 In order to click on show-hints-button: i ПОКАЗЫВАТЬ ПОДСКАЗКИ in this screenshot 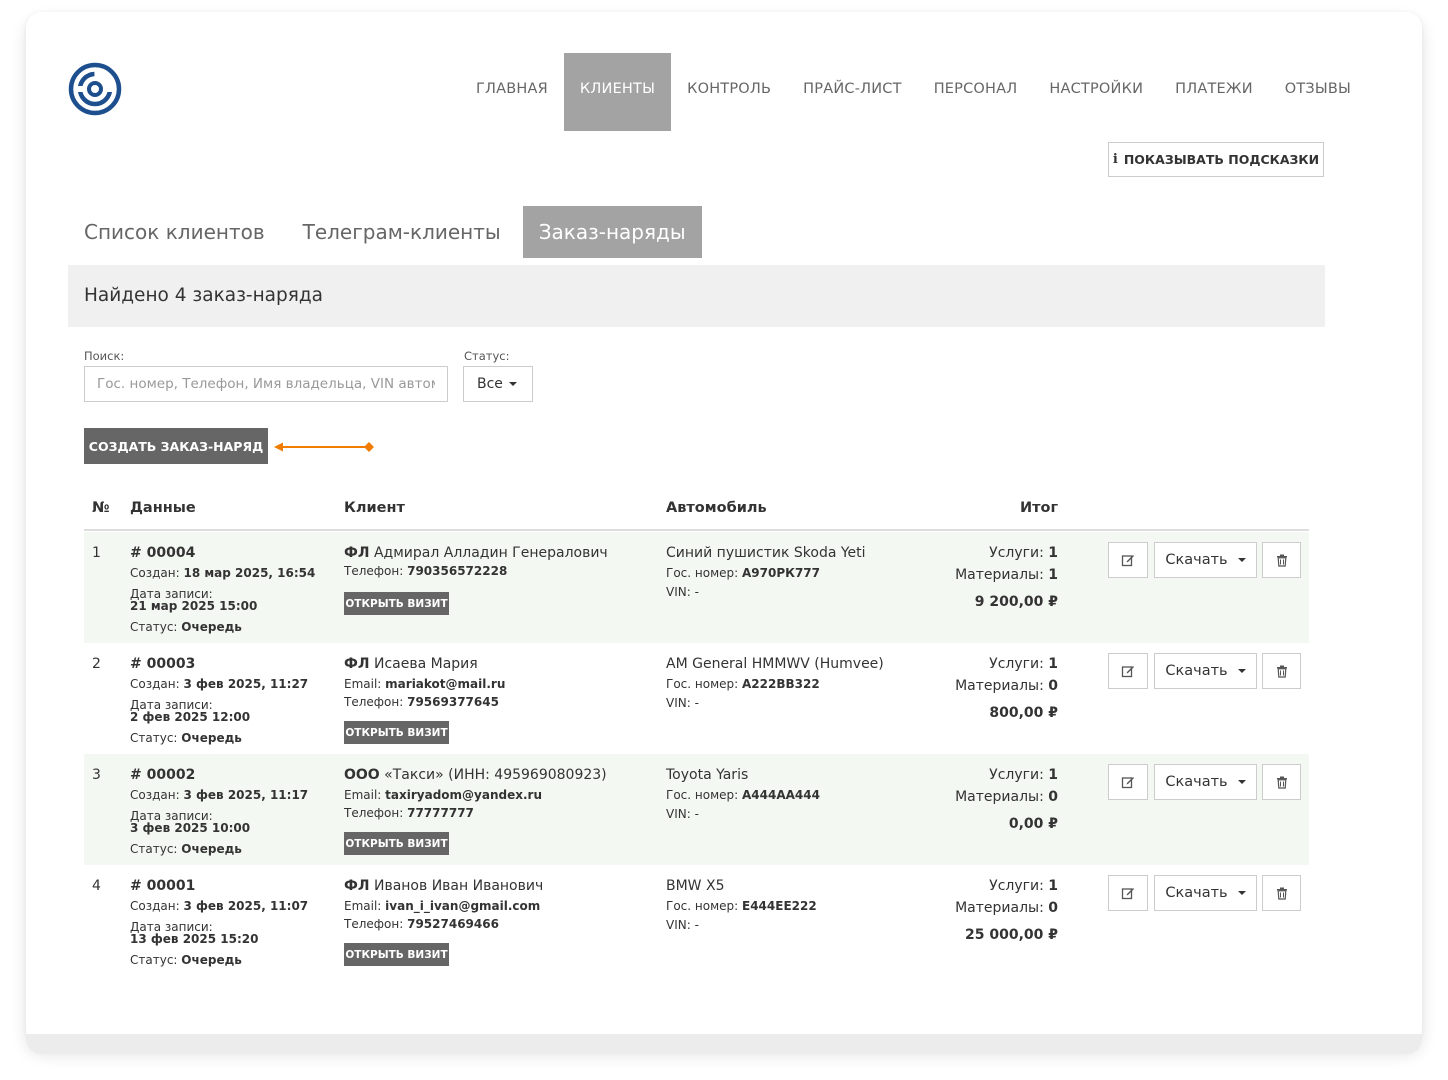, I will do `click(1216, 159)`.